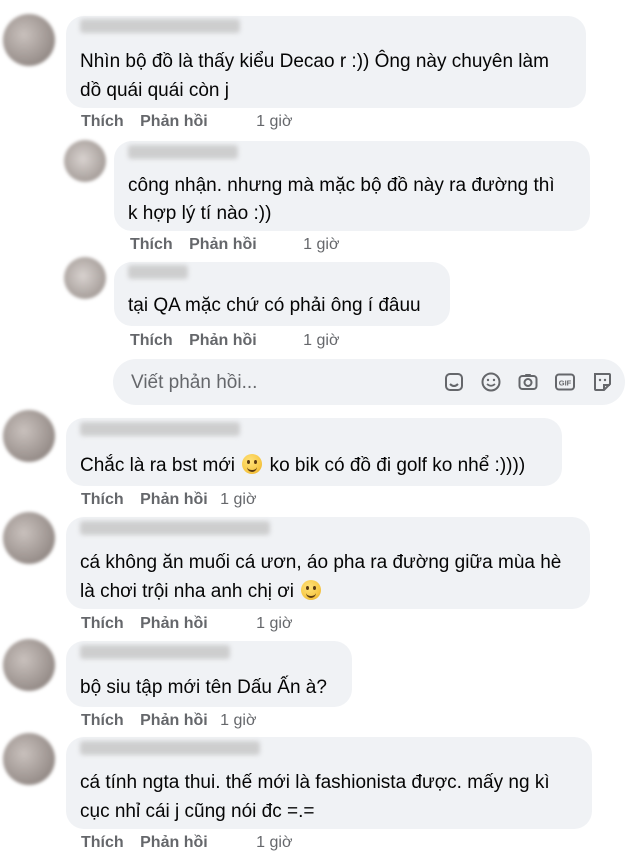 The width and height of the screenshot is (640, 856). What do you see at coordinates (197, 811) in the screenshot?
I see `comment-text-line: cục nhỉ cái j cũng nói đc =.=` at bounding box center [197, 811].